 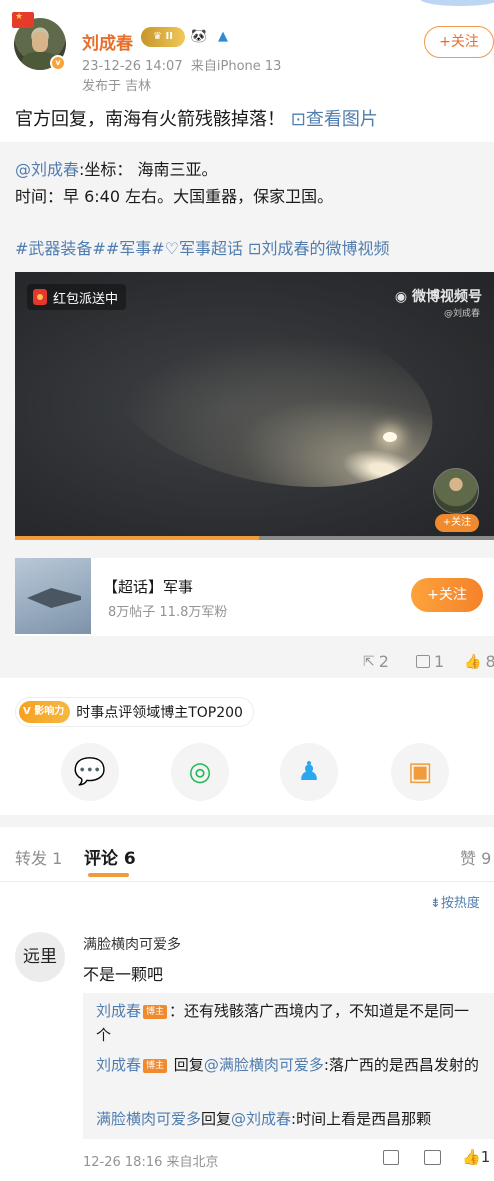 What do you see at coordinates (174, 196) in the screenshot?
I see `repost-time-line: 时间：早 6:40 左右。大国重器，保家卫国。` at bounding box center [174, 196].